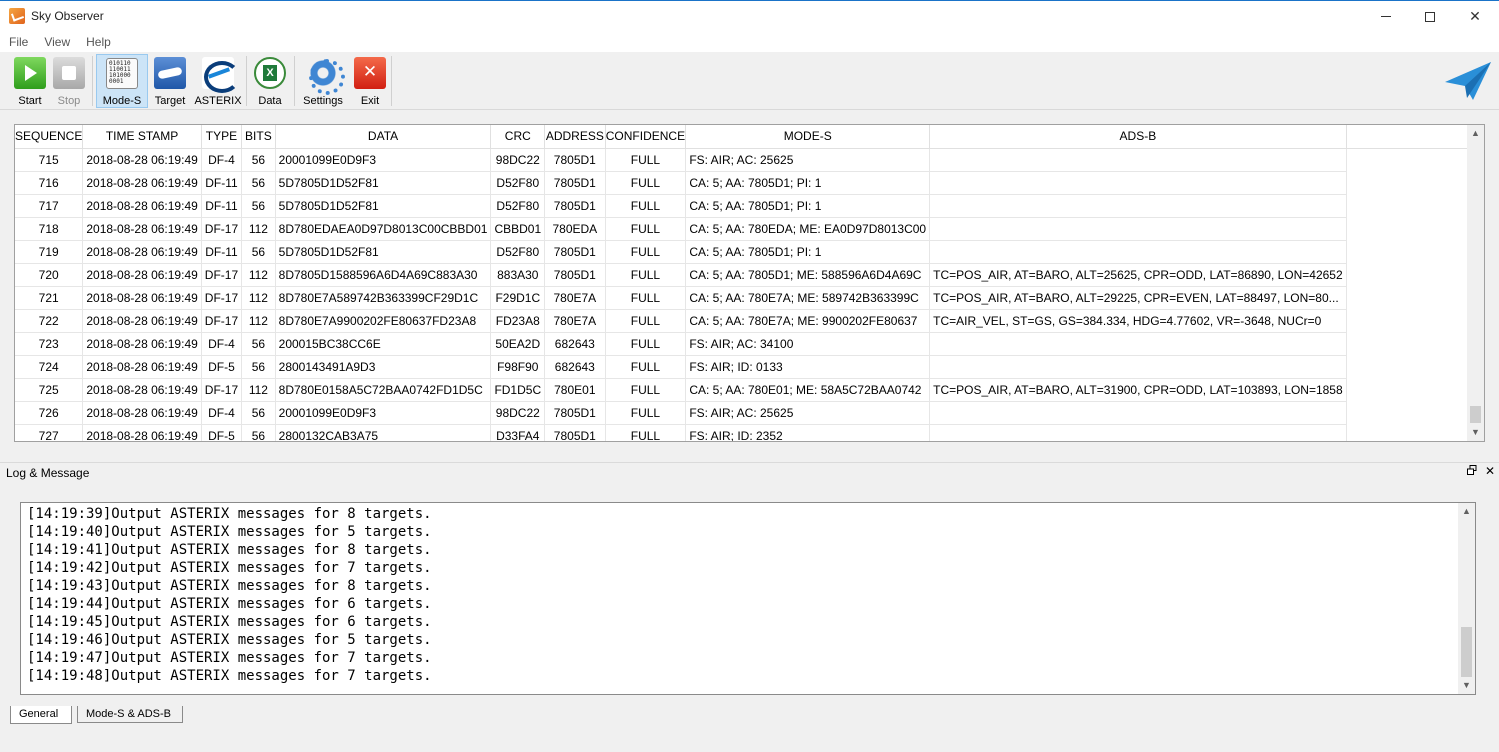  What do you see at coordinates (98, 42) in the screenshot?
I see `menu-help: Help` at bounding box center [98, 42].